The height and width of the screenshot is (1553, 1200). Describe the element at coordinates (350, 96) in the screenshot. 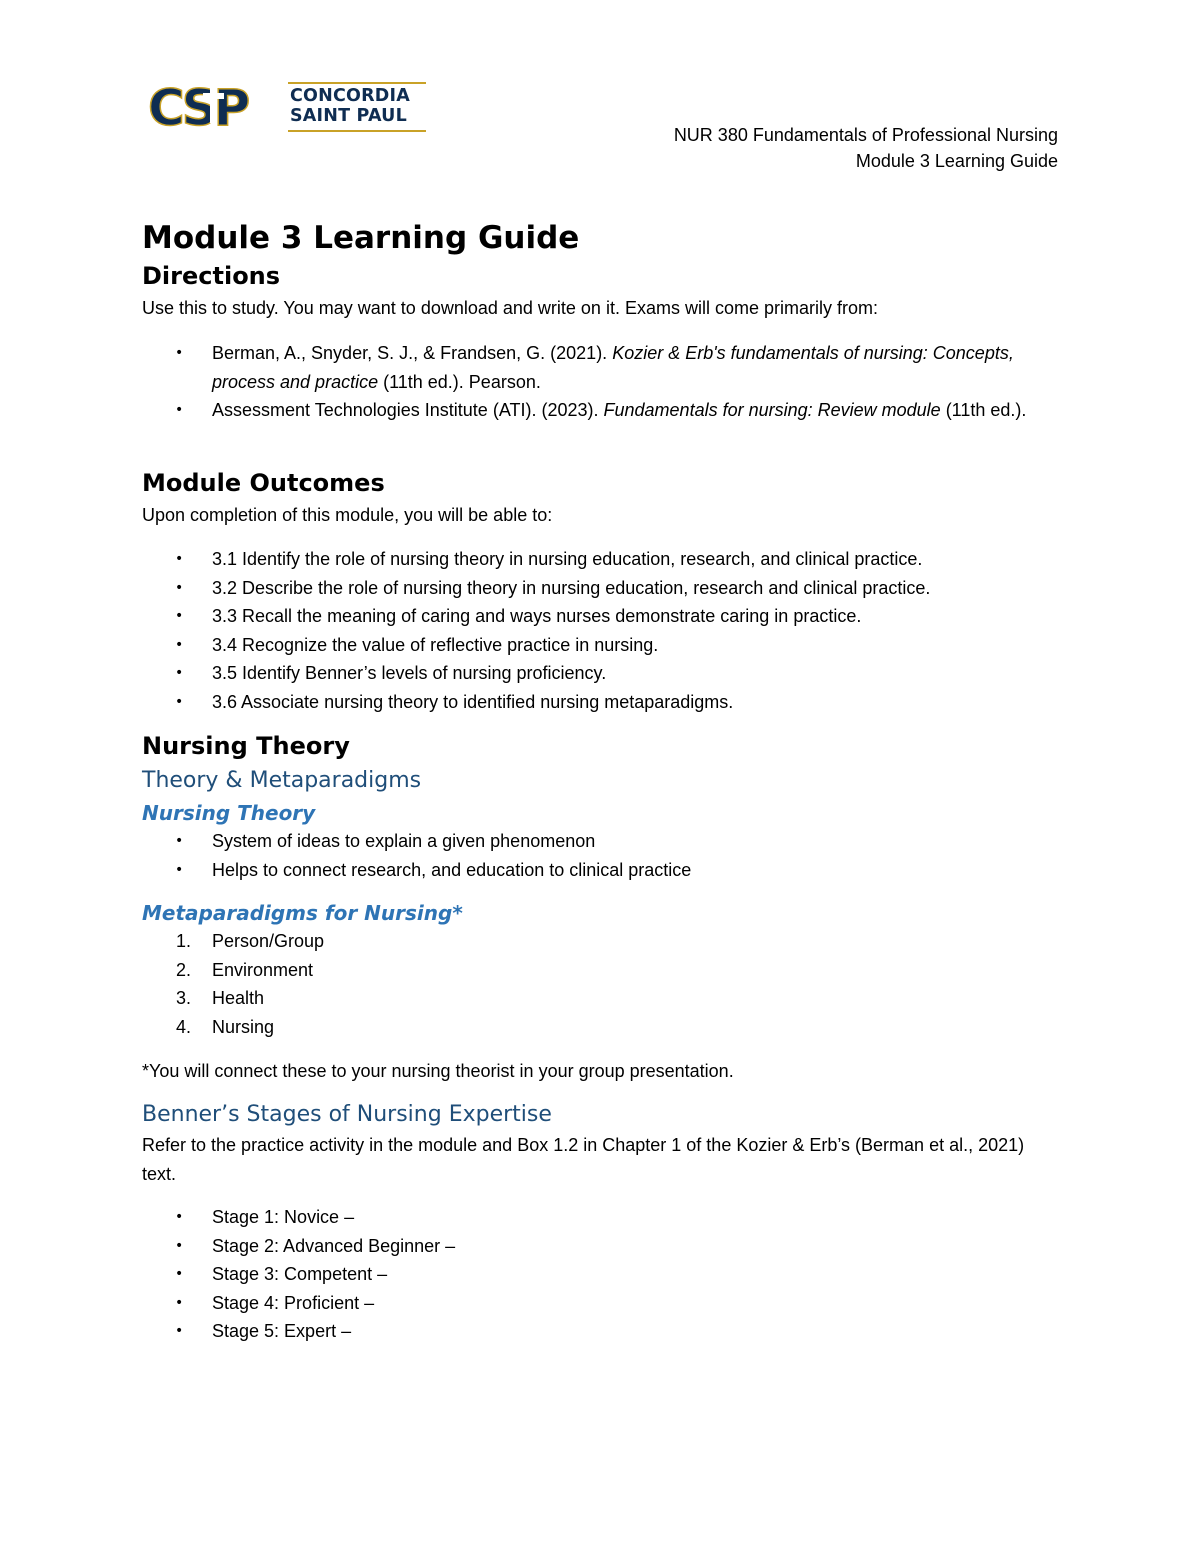

I see `logo-name-line1: CONCORDIA` at that location.